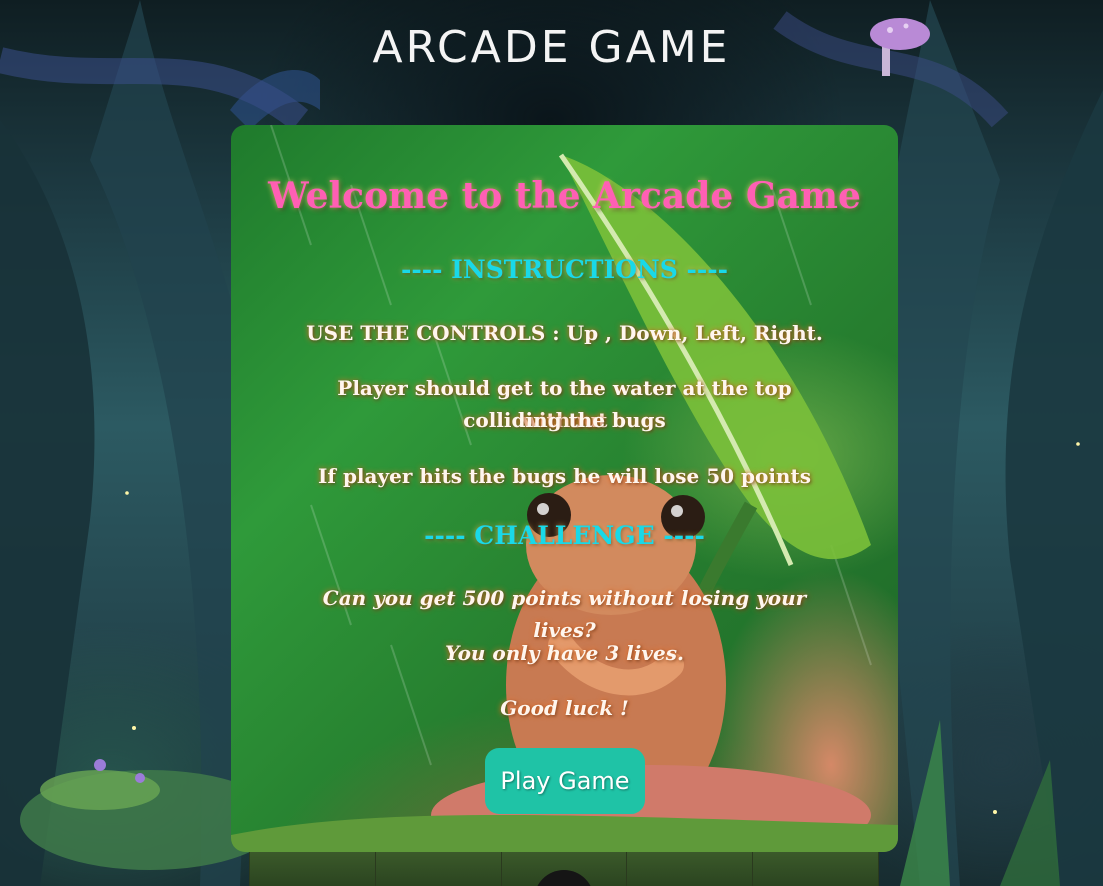 This screenshot has height=886, width=1103. What do you see at coordinates (564, 535) in the screenshot?
I see `challenge-heading: ---- CHALLENGE ----` at bounding box center [564, 535].